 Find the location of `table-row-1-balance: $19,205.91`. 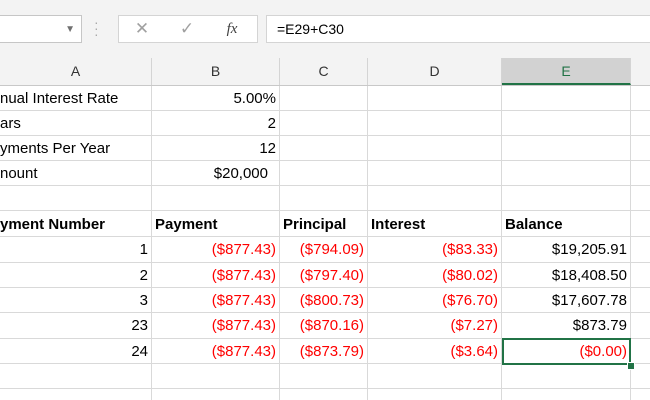

table-row-1-balance: $19,205.91 is located at coordinates (566, 249).